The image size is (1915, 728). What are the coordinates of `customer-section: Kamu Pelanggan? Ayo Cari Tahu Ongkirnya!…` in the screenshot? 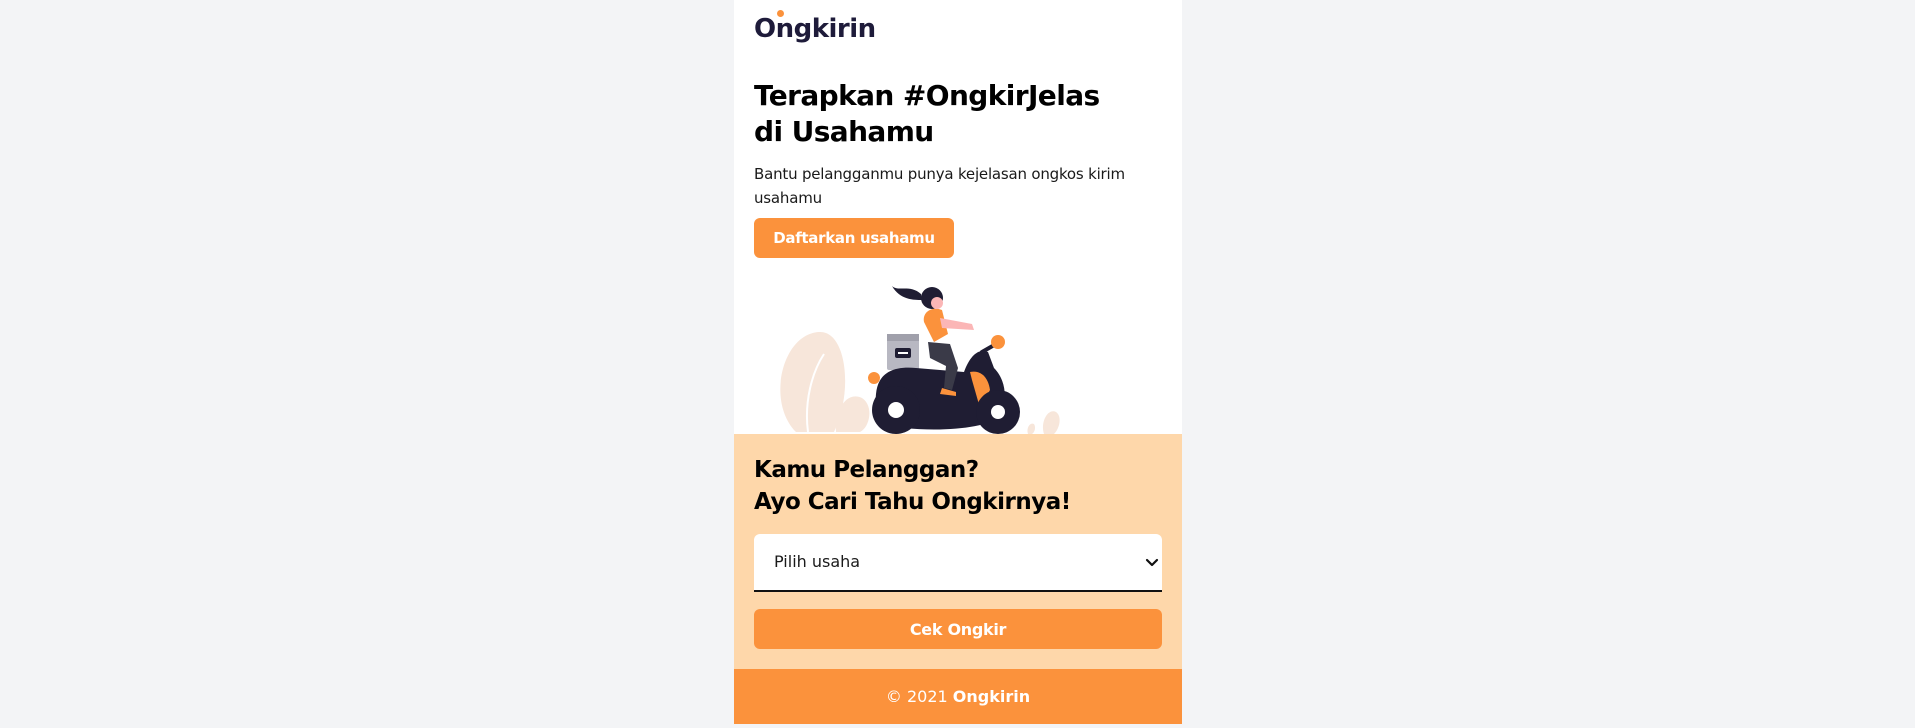 It's located at (958, 551).